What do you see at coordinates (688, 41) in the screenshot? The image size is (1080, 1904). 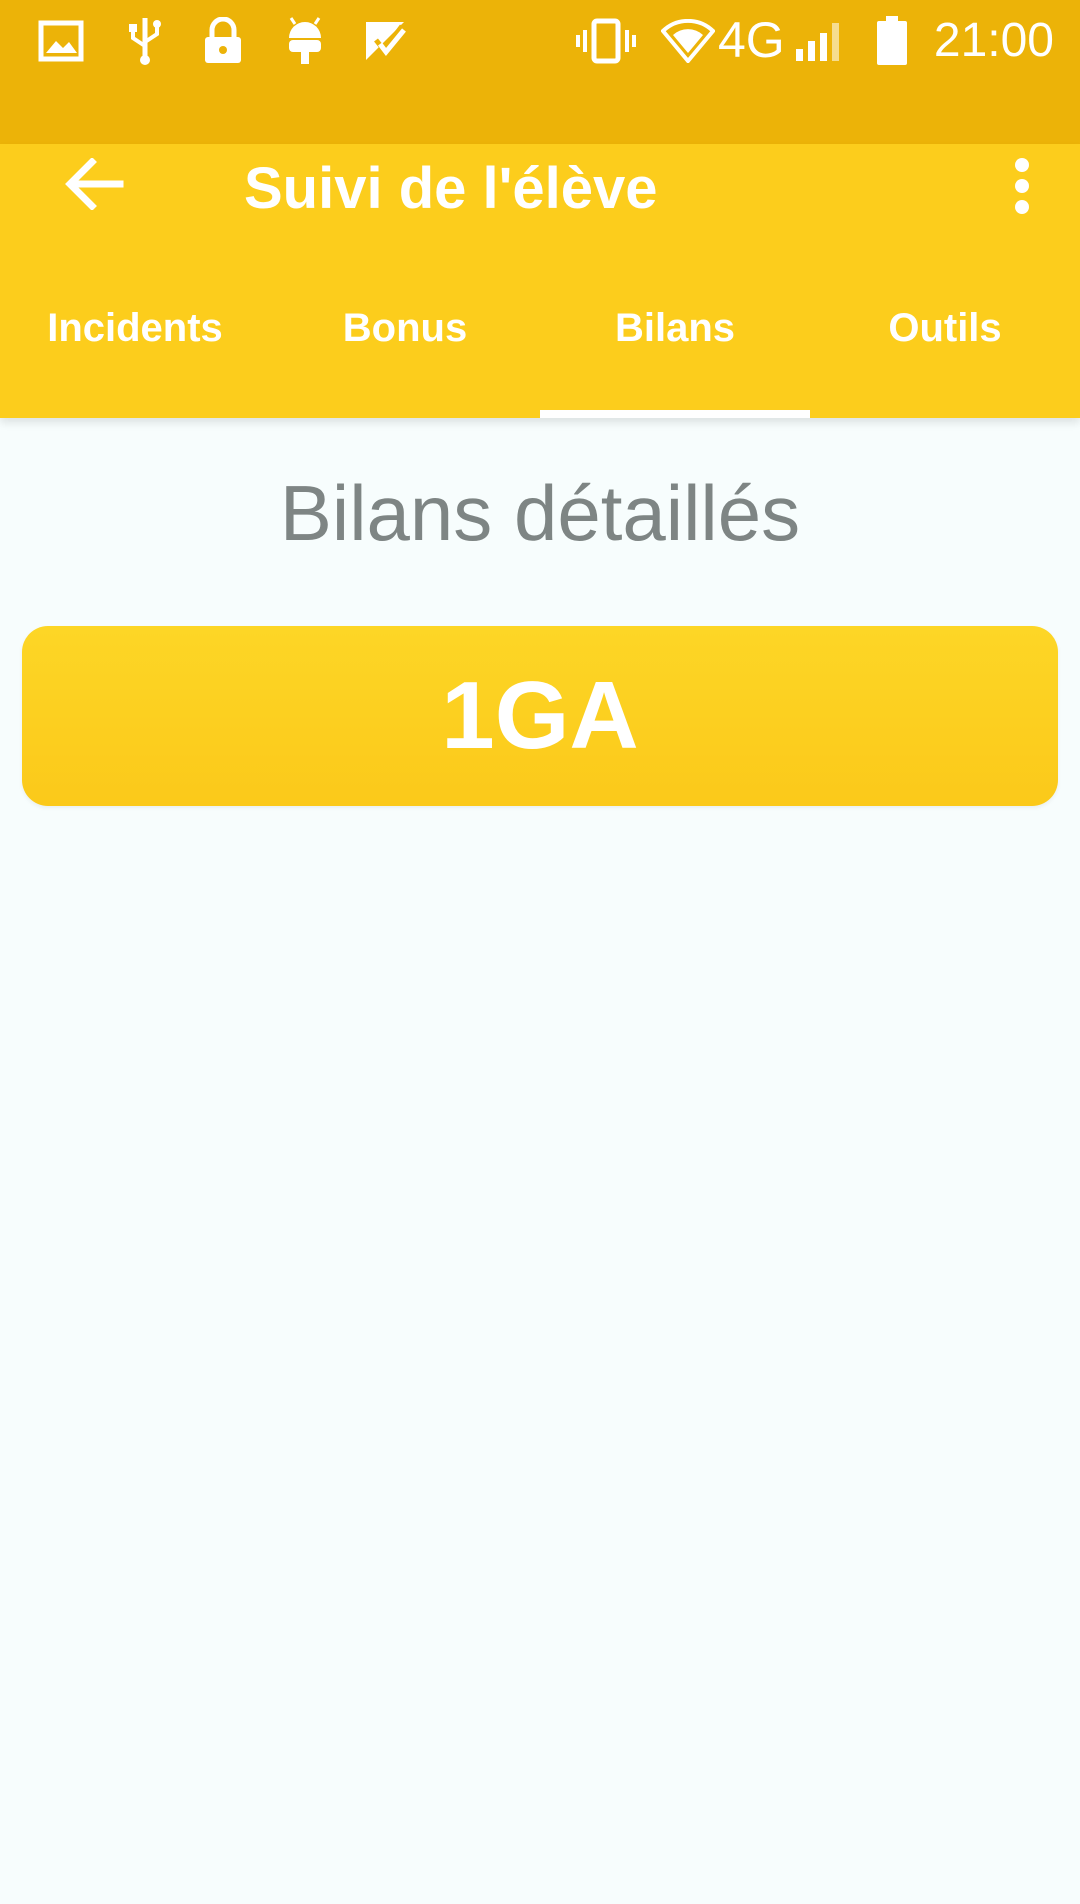 I see `wifi-icon` at bounding box center [688, 41].